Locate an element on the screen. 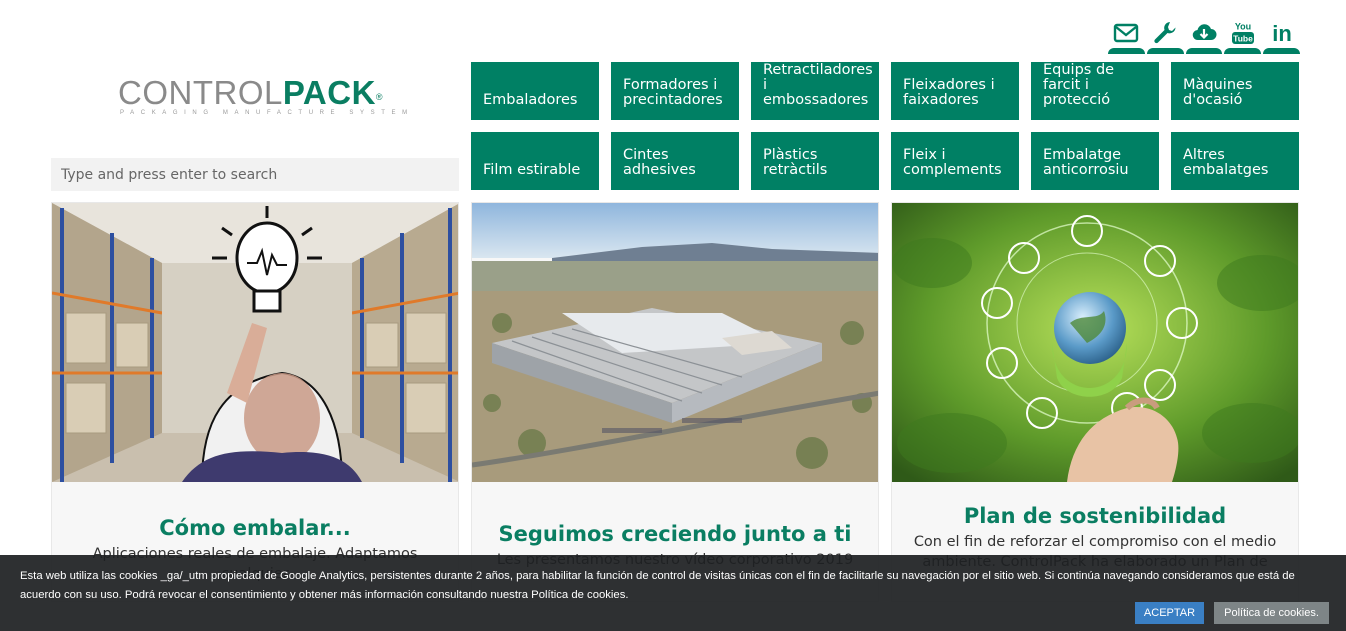 The width and height of the screenshot is (1346, 631). factory-aerial-image is located at coordinates (675, 342).